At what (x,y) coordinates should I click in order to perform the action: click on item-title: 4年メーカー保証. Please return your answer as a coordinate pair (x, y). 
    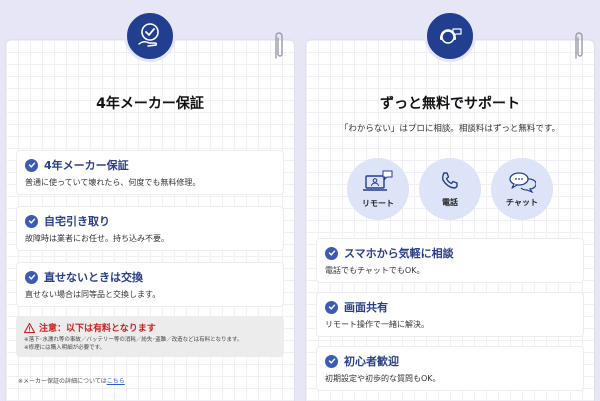
    Looking at the image, I should click on (86, 165).